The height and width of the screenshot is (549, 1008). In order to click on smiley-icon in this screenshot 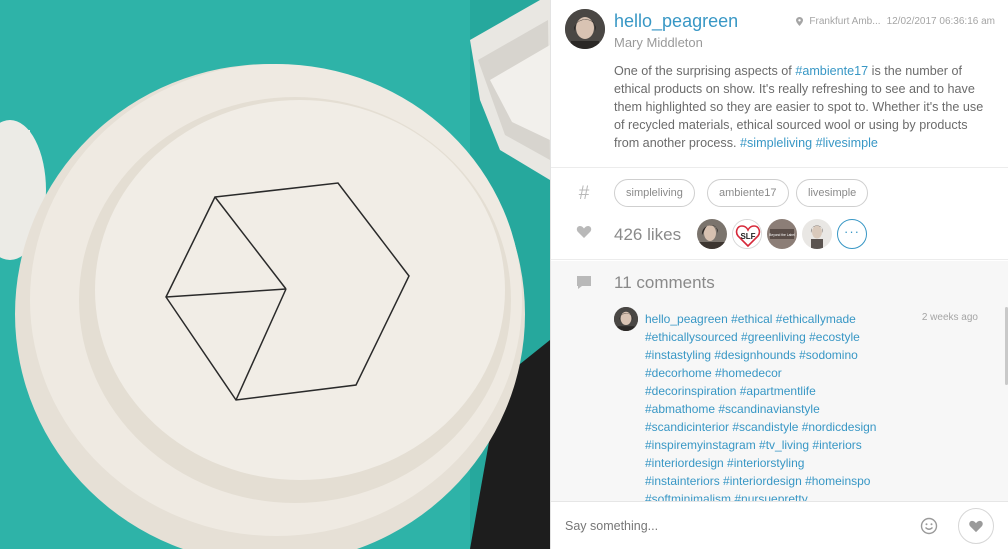, I will do `click(929, 526)`.